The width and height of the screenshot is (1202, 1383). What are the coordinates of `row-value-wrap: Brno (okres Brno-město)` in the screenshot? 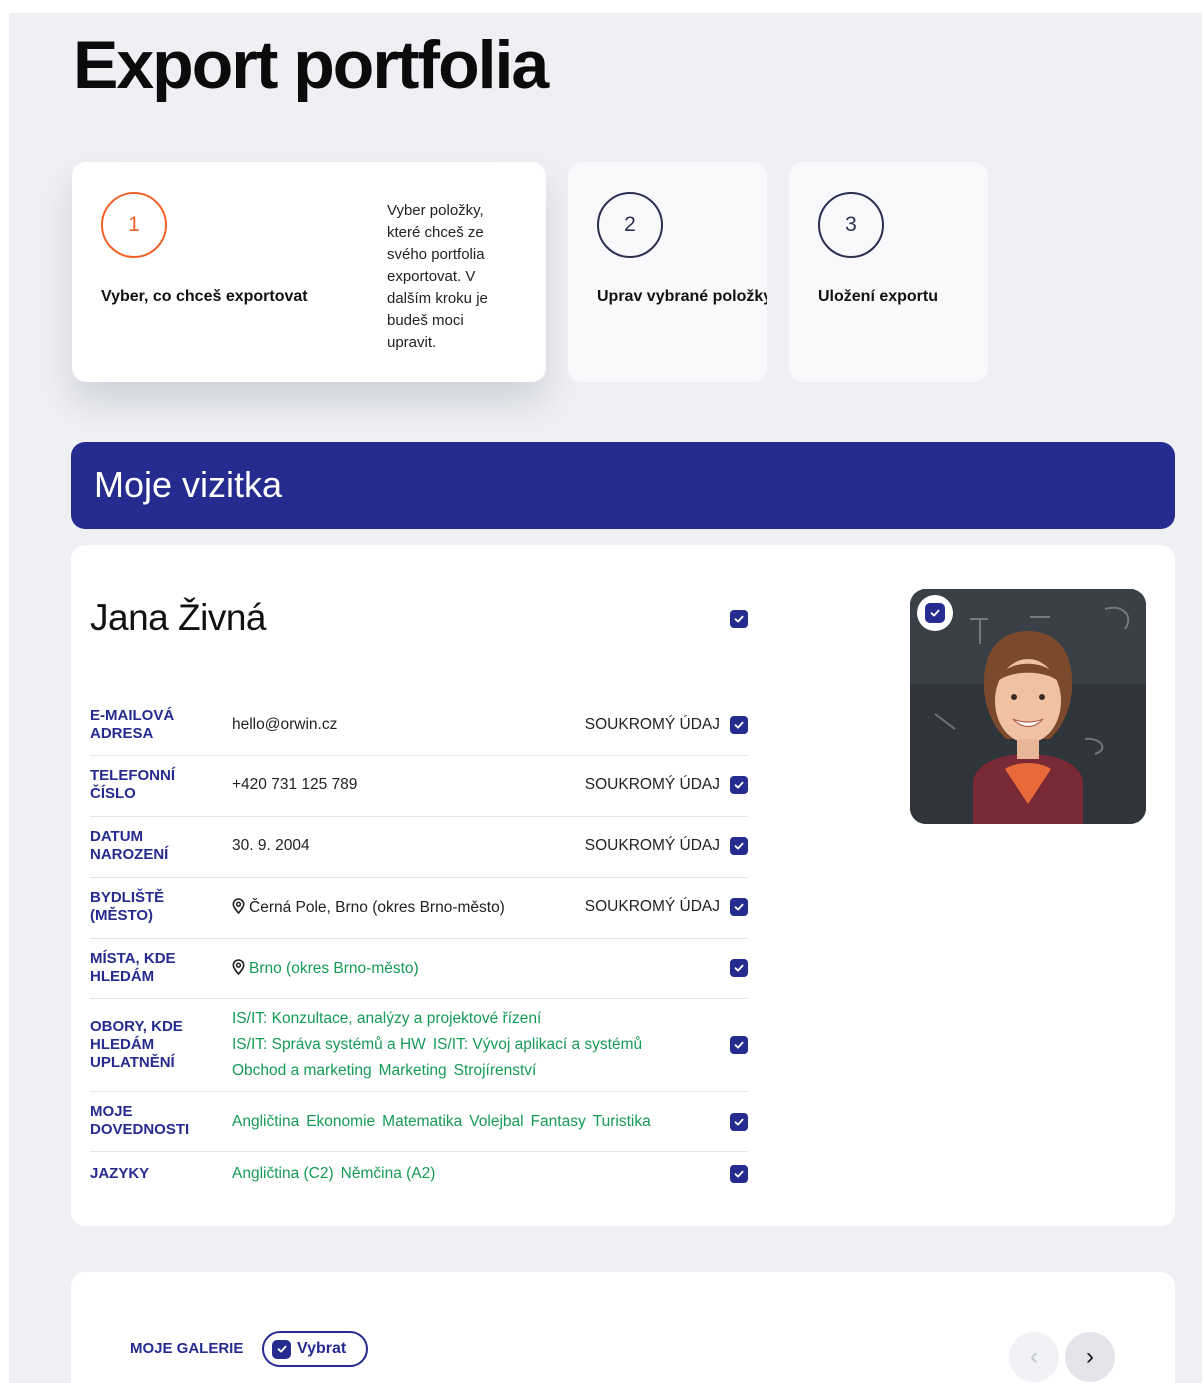 It's located at (325, 968).